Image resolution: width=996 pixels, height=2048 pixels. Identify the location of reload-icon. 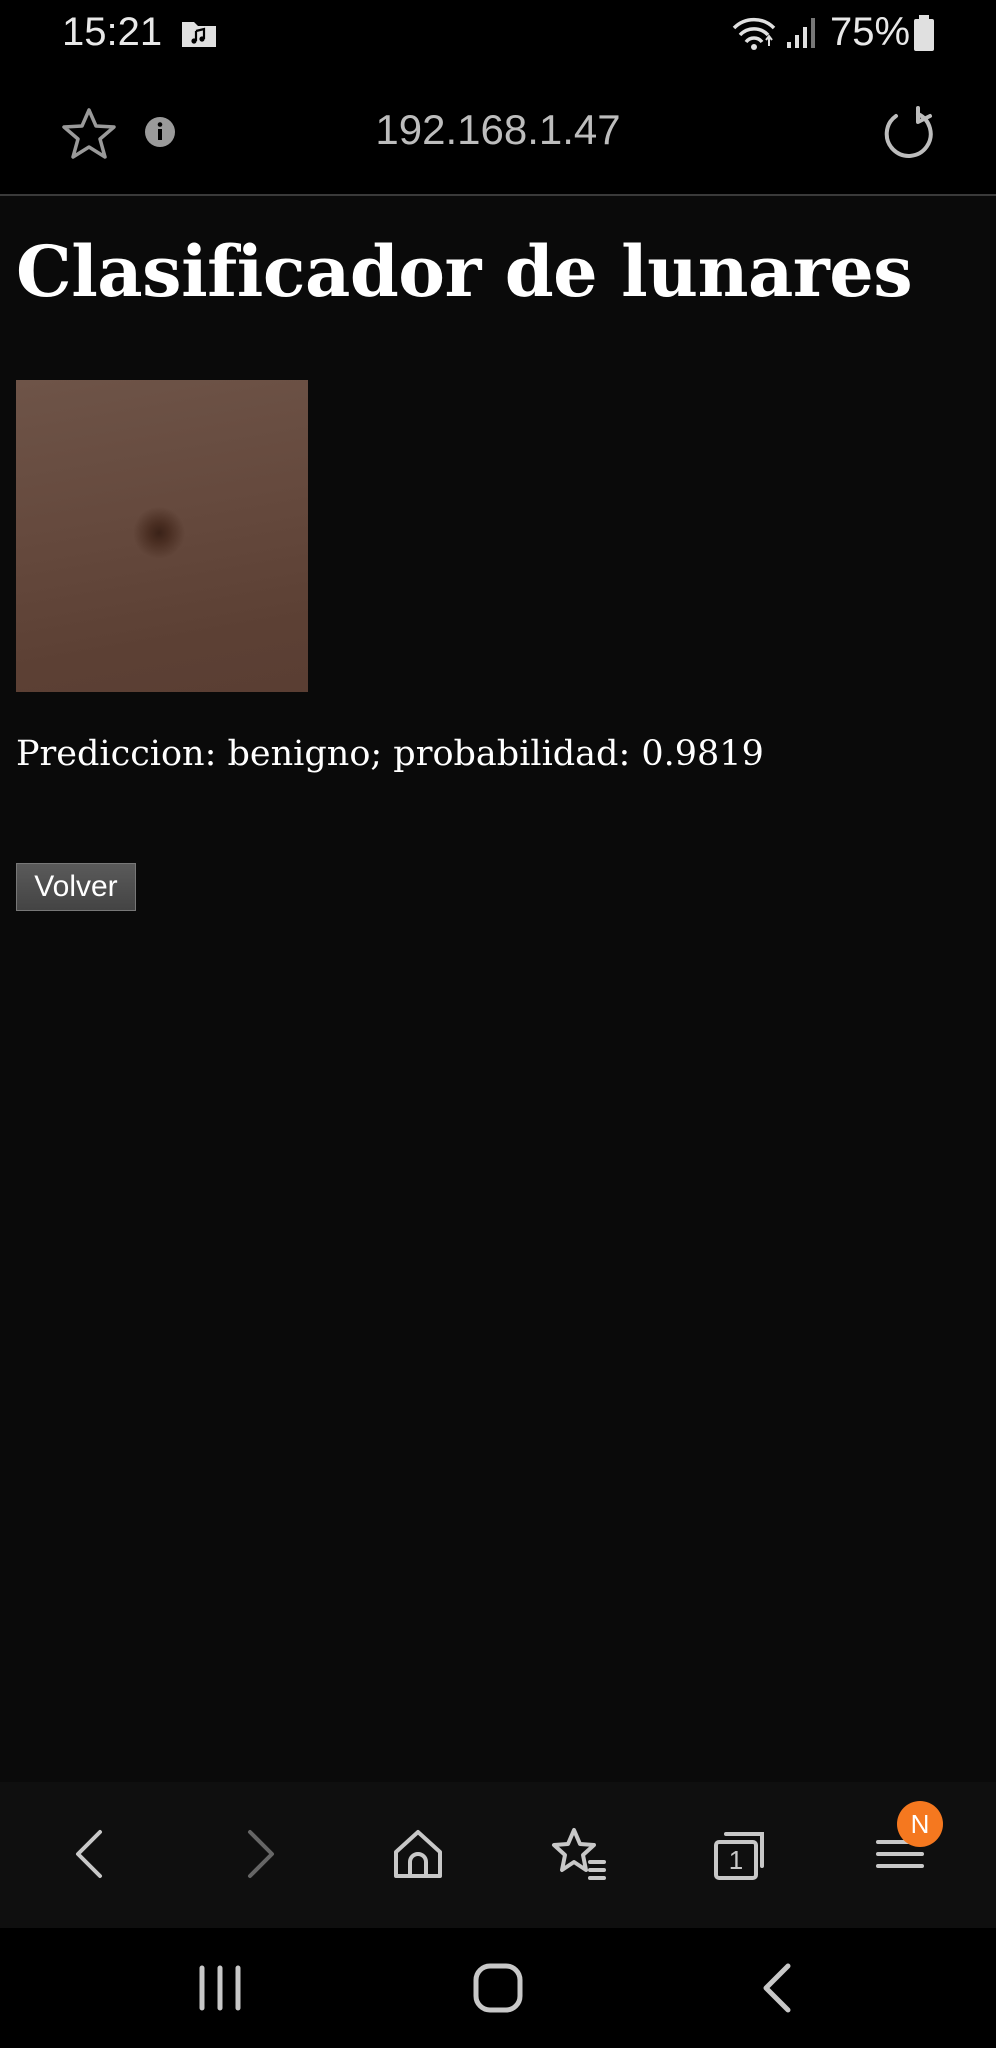
(908, 134).